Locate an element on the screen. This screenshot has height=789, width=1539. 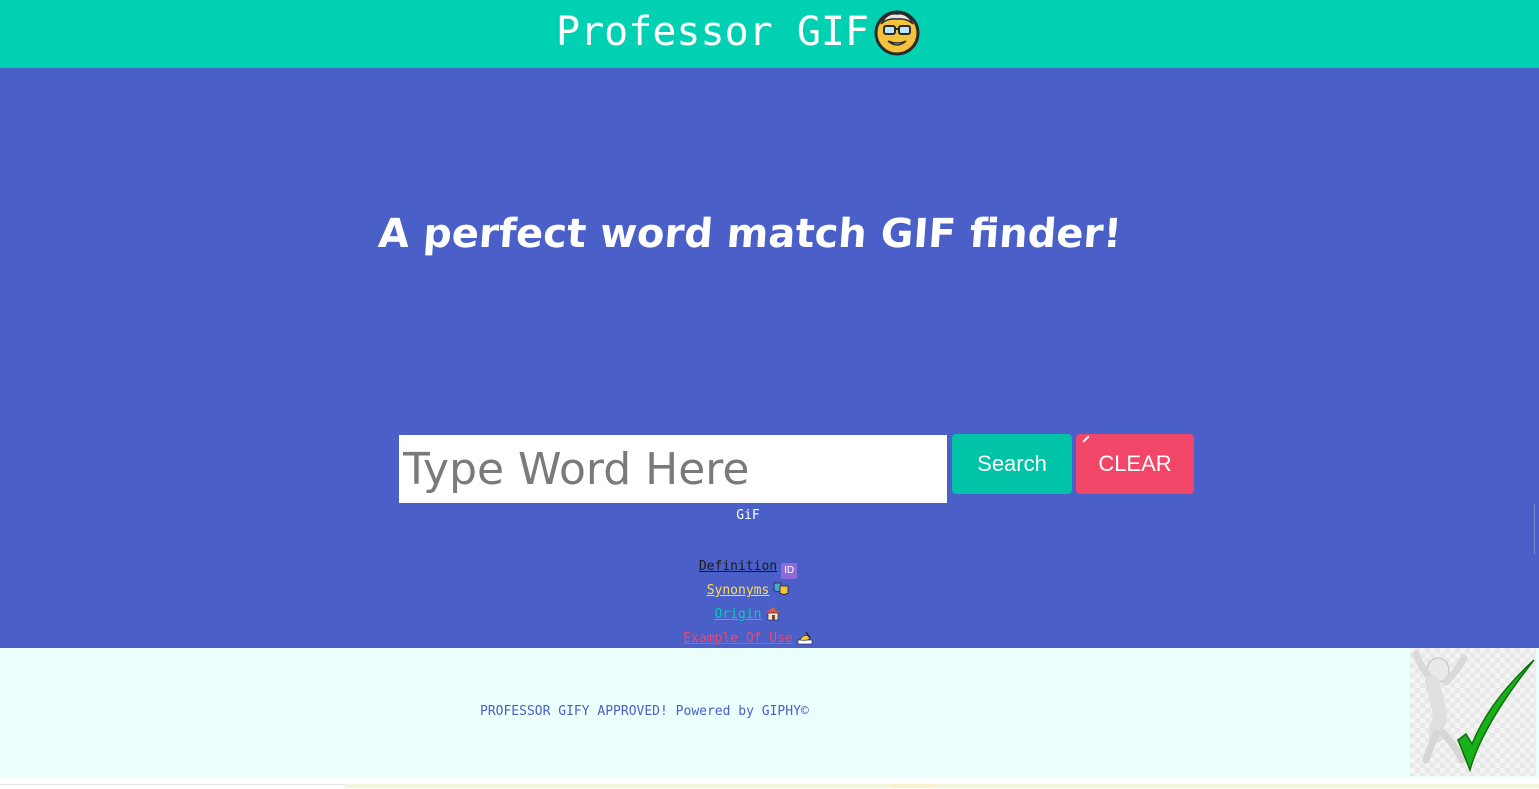
professor-face-icon is located at coordinates (897, 32).